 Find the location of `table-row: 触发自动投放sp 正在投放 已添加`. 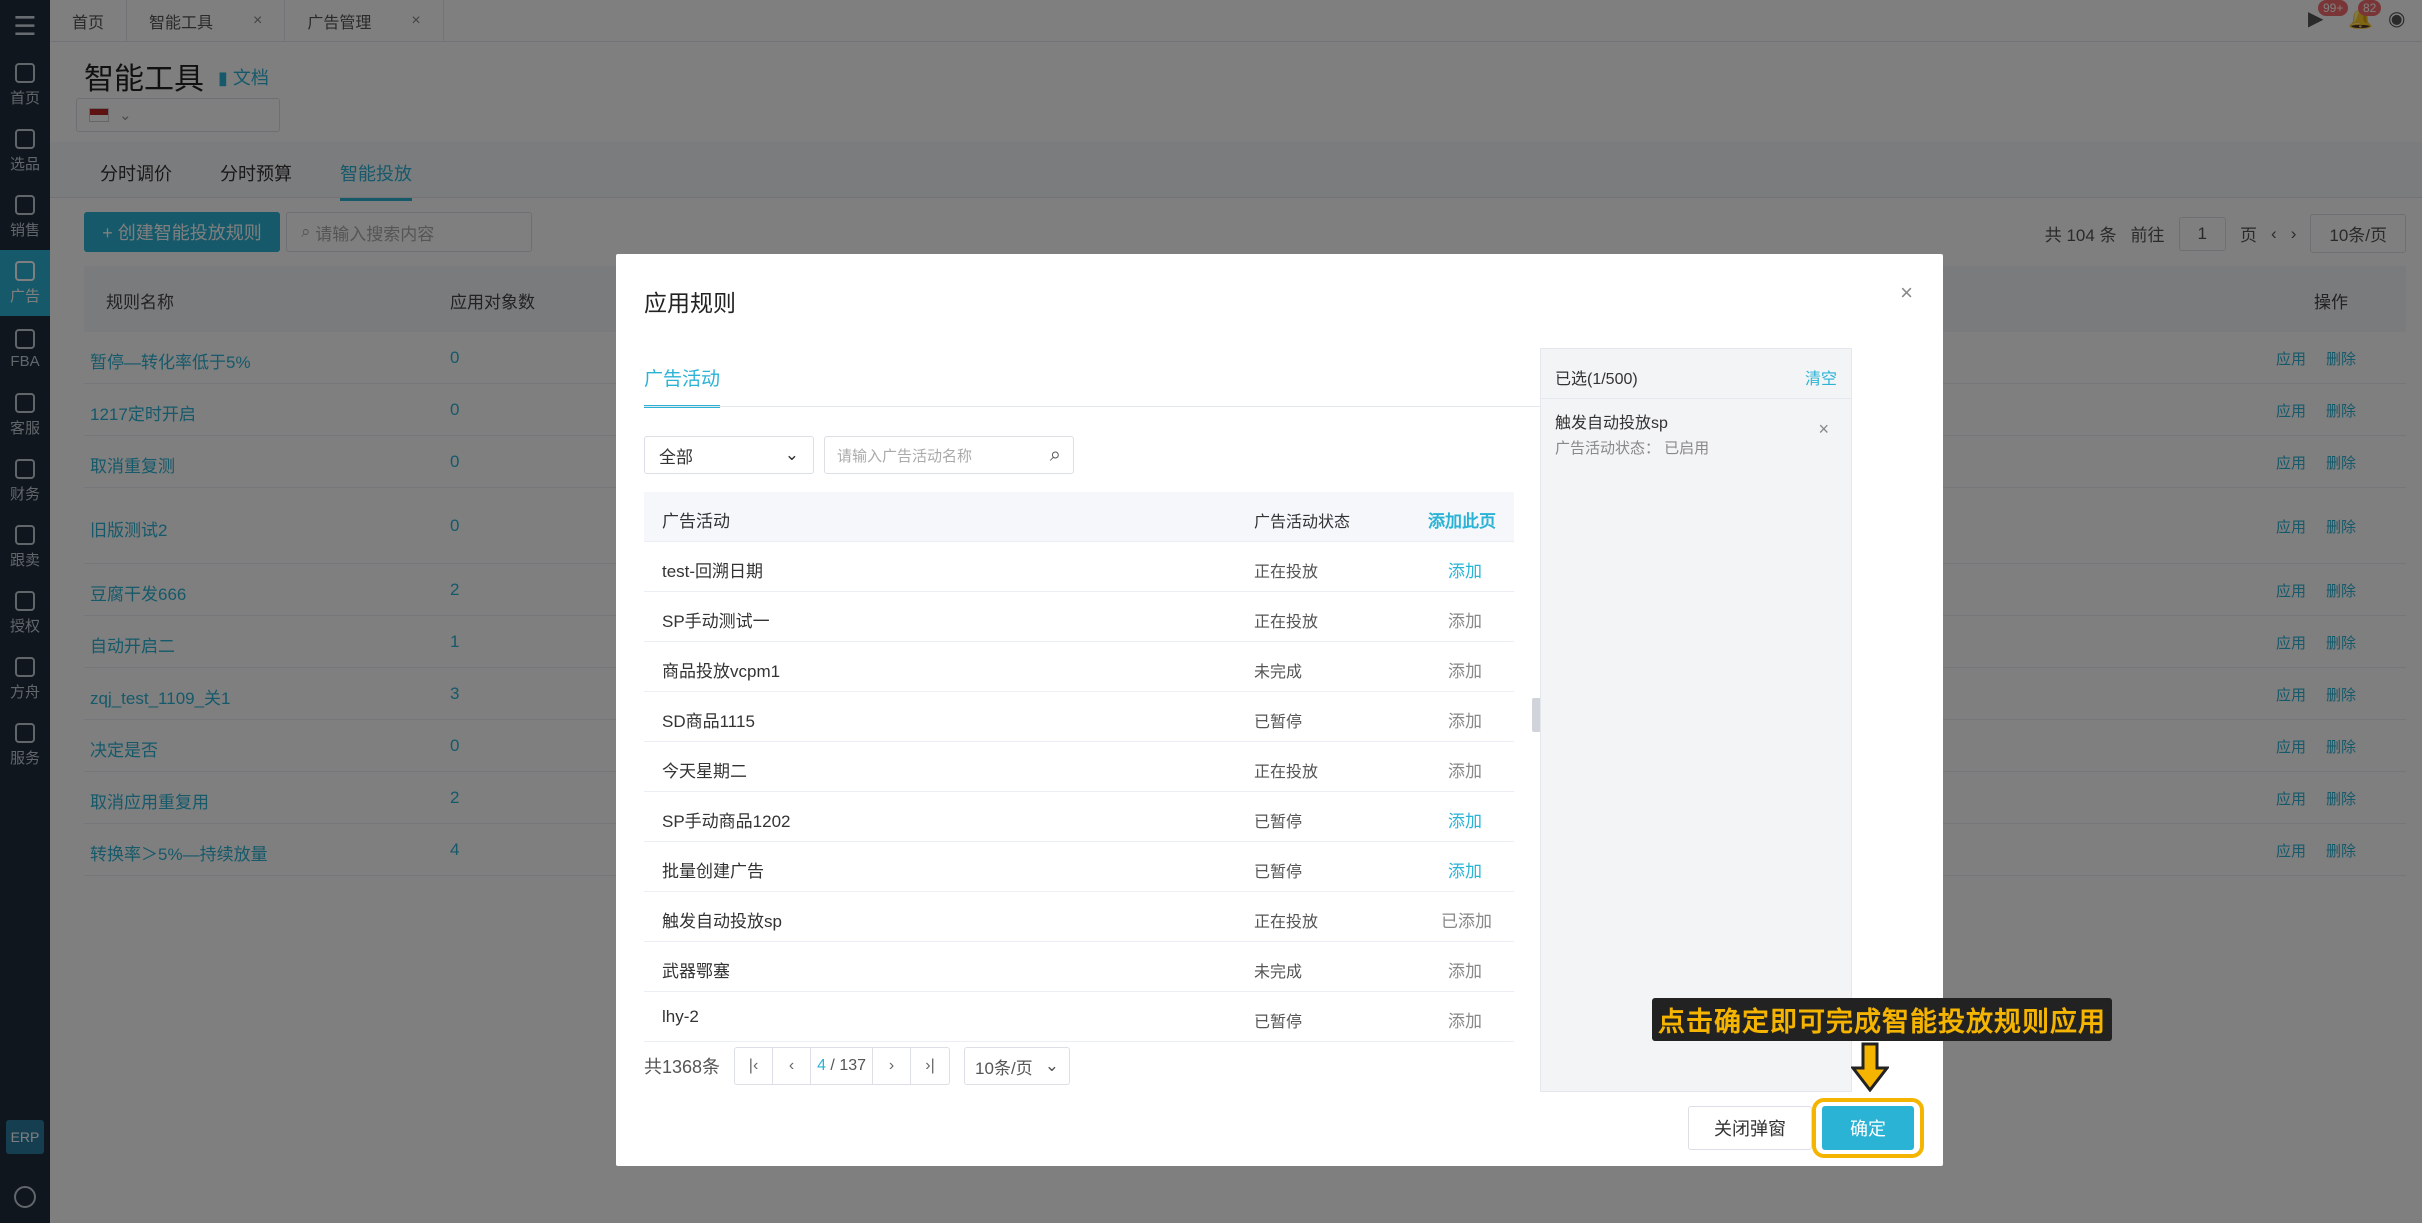

table-row: 触发自动投放sp 正在投放 已添加 is located at coordinates (1079, 917).